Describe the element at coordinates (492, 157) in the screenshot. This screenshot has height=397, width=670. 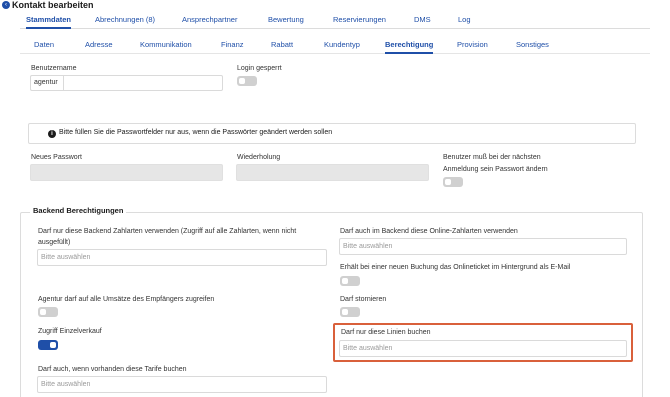
I see `force-change-label-1: Benutzer muß bei der nächsten` at that location.